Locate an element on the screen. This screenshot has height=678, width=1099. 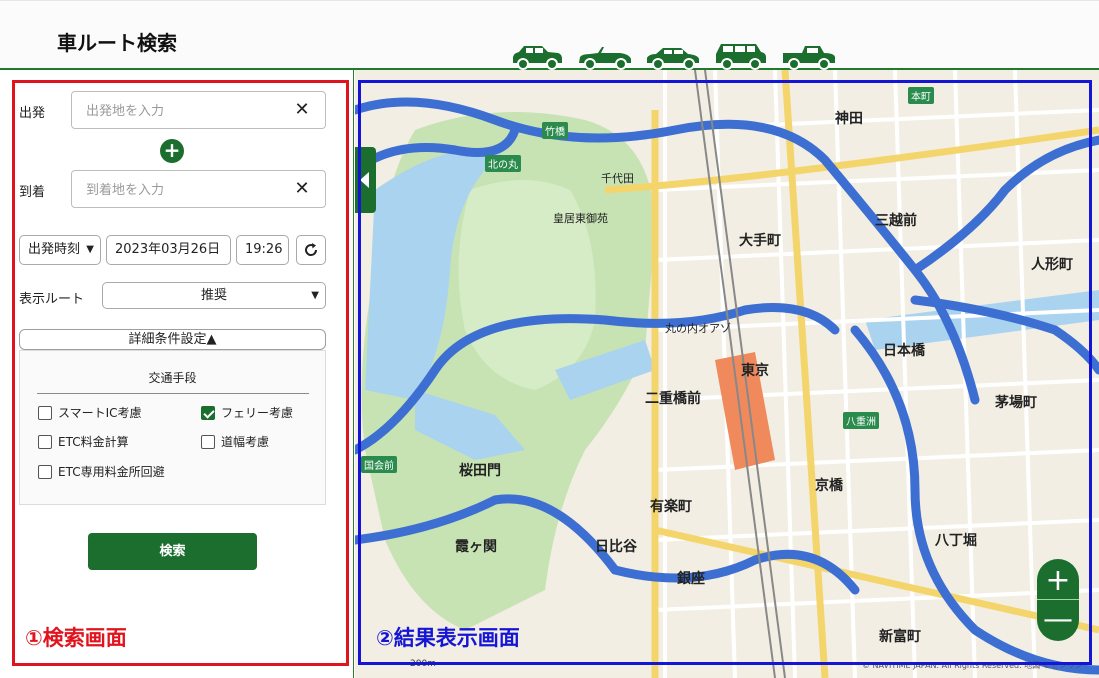
zoom-control: + — is located at coordinates (1058, 600).